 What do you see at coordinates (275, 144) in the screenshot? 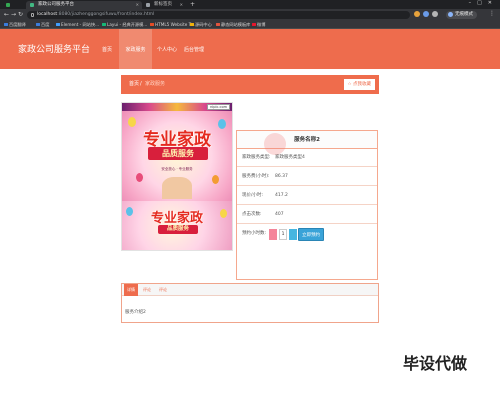
I see `cursor-highlight` at bounding box center [275, 144].